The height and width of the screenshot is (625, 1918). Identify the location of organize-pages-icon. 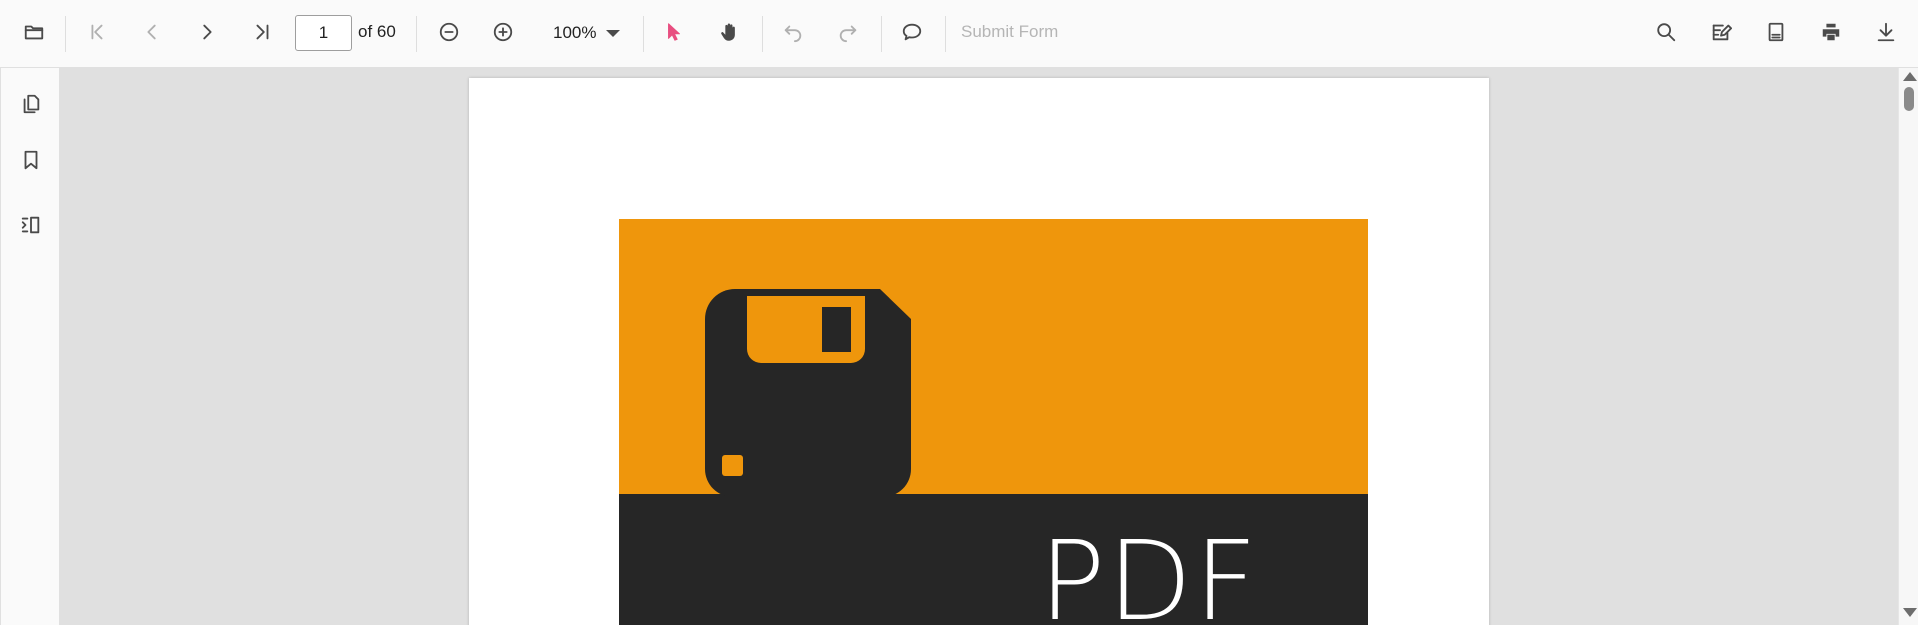
(30, 225).